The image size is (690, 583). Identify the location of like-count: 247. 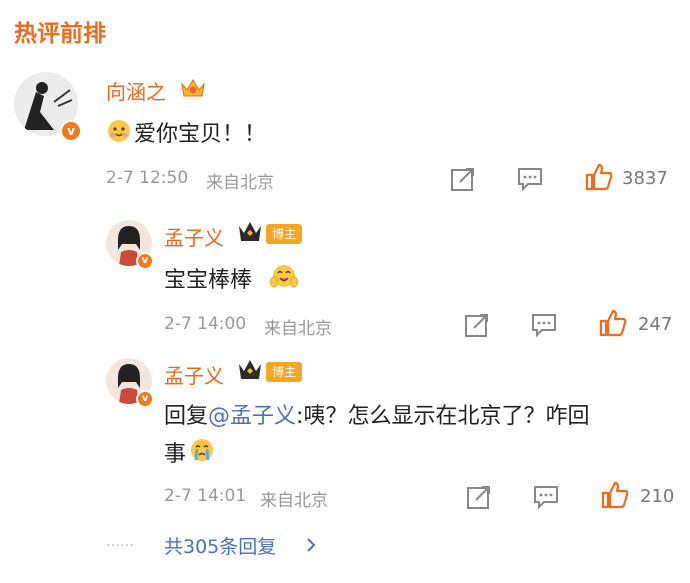
(655, 324).